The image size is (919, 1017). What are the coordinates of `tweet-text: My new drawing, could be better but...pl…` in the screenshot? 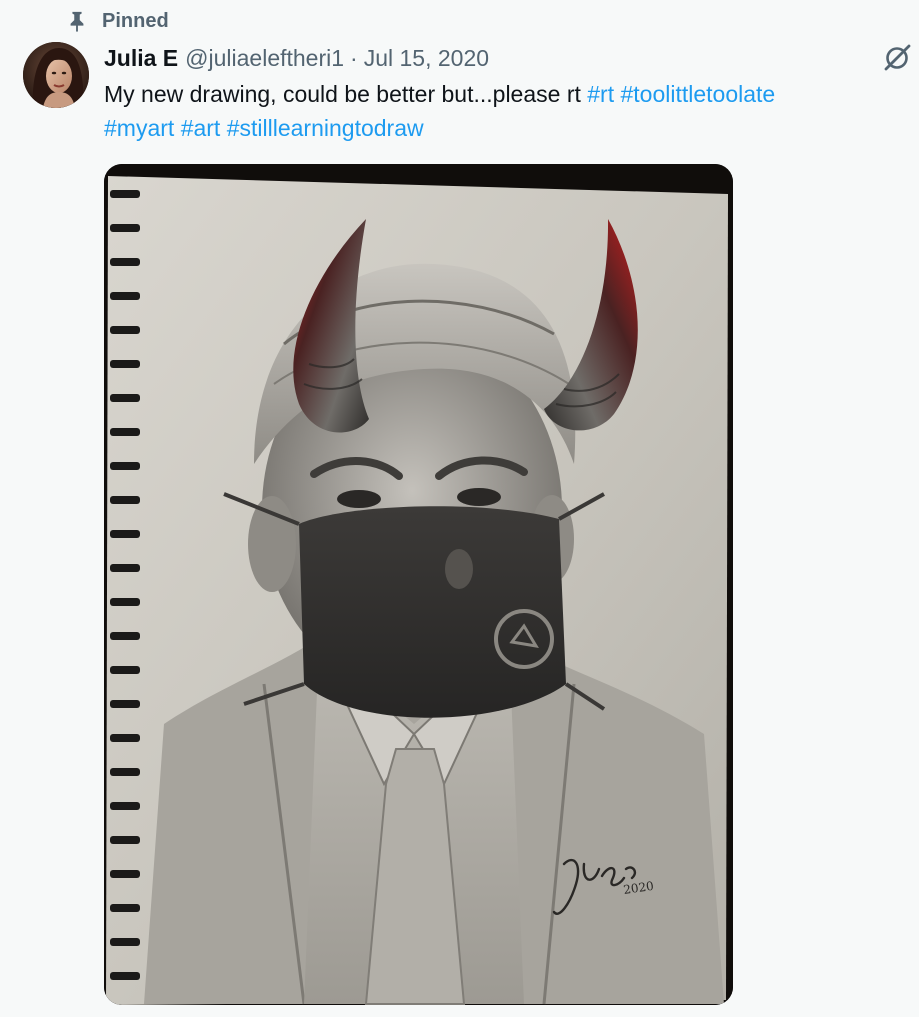 It's located at (499, 111).